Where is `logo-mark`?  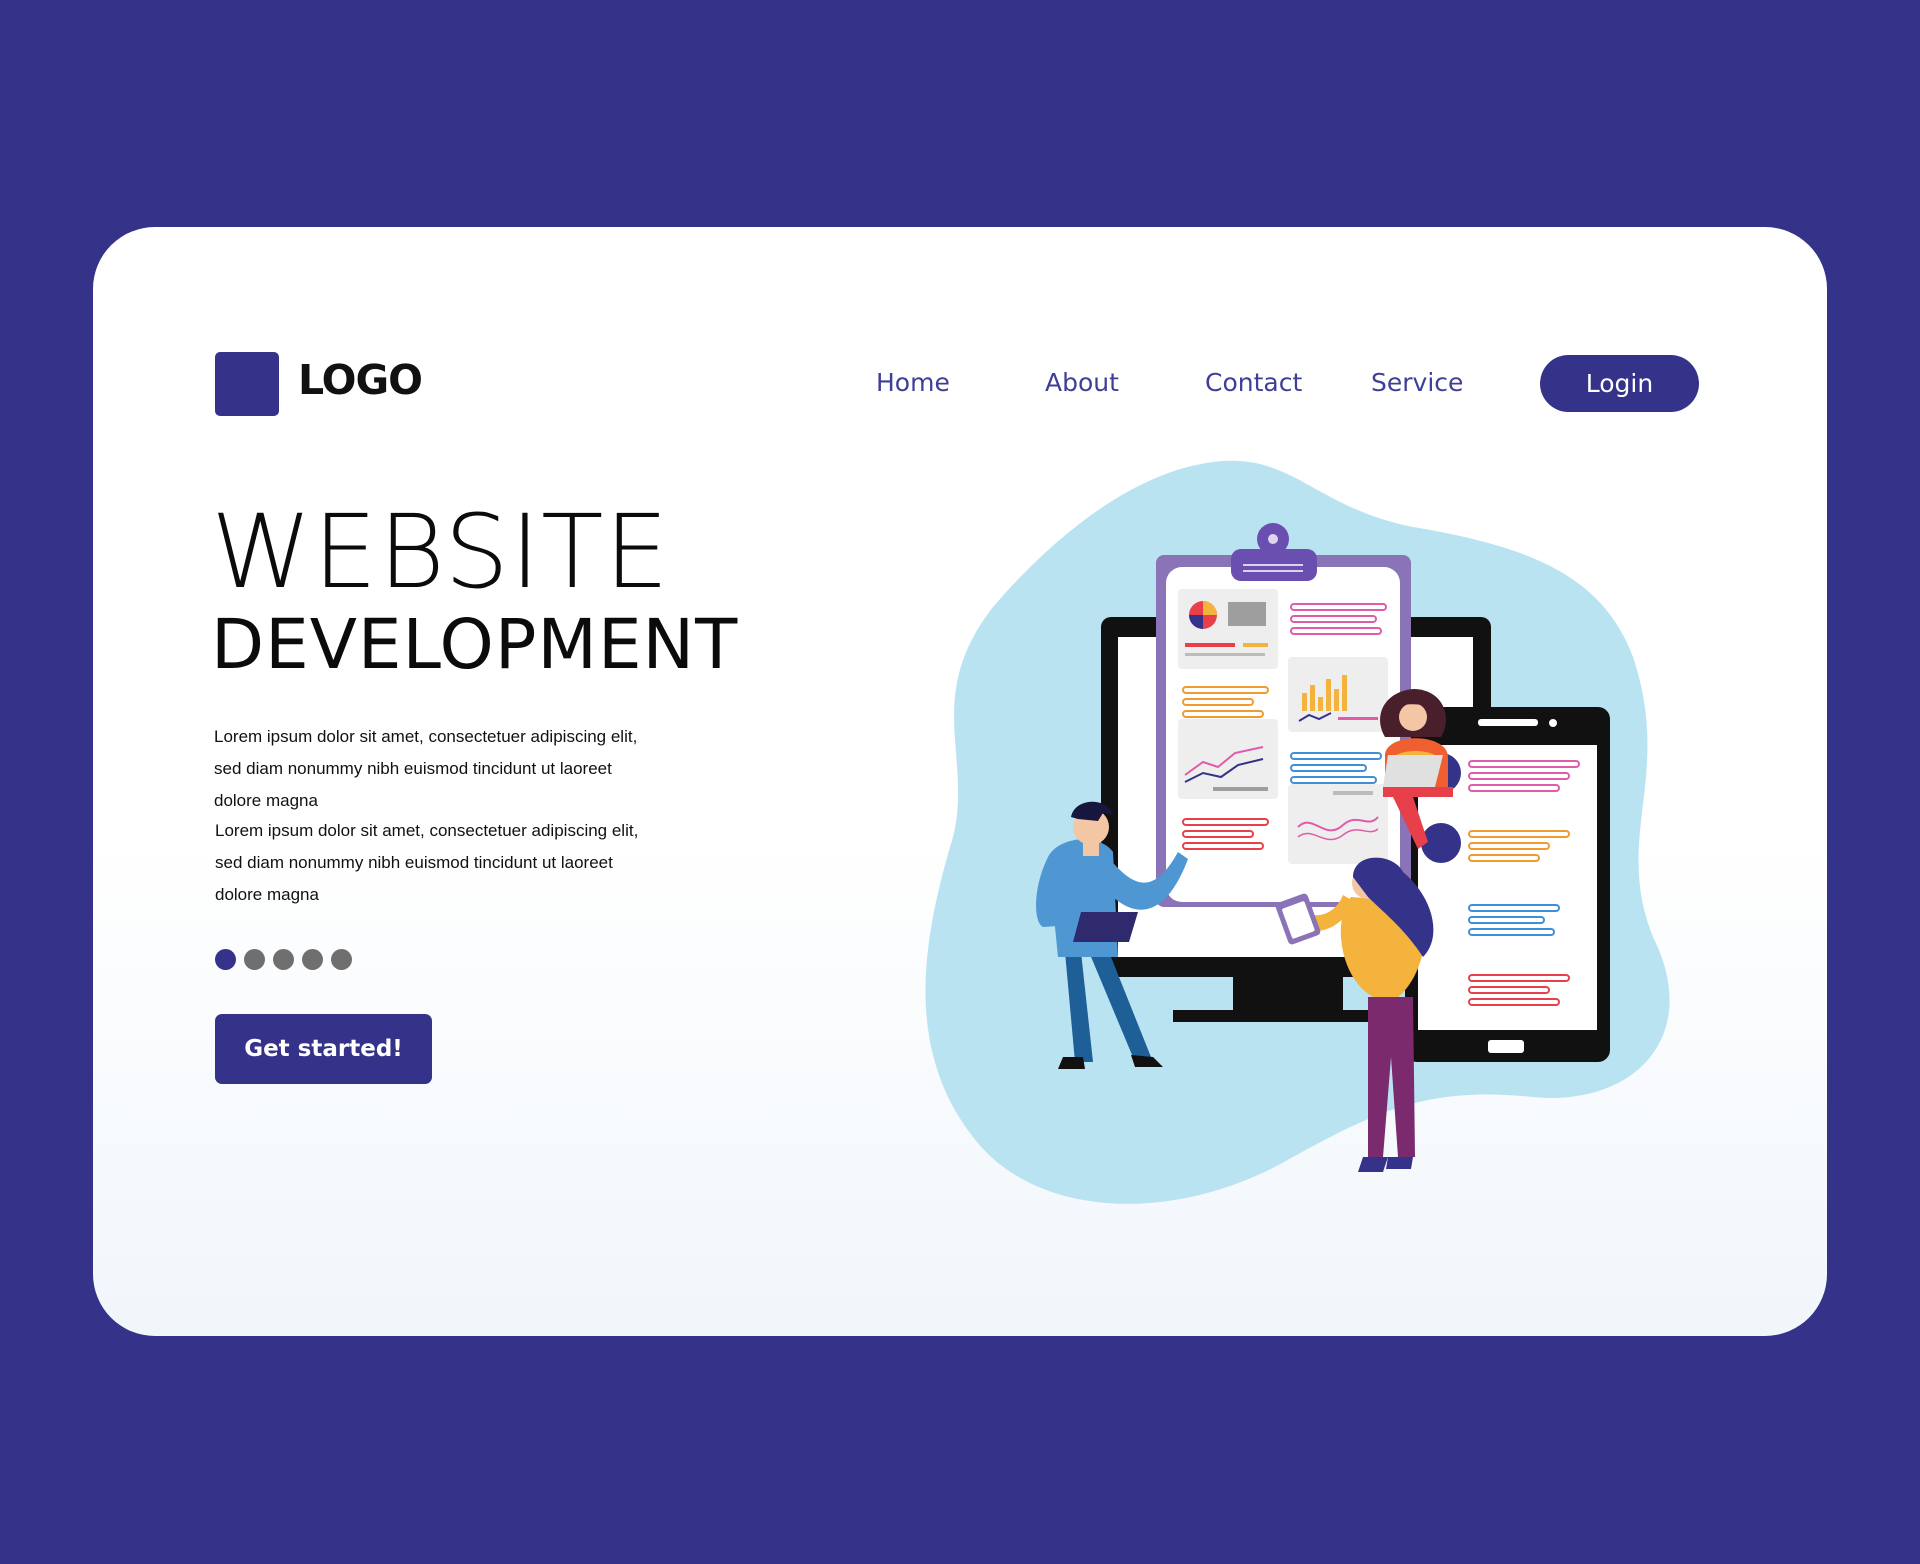 logo-mark is located at coordinates (247, 384).